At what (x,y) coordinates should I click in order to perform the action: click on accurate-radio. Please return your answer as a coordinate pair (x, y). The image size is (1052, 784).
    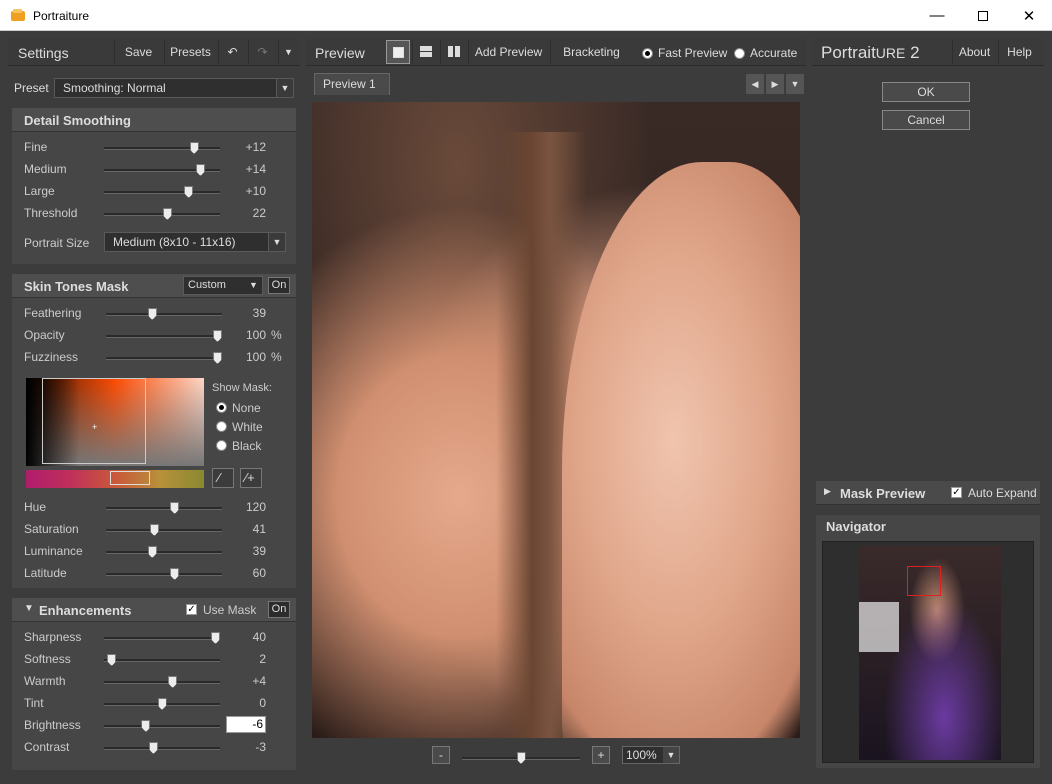
    Looking at the image, I should click on (739, 53).